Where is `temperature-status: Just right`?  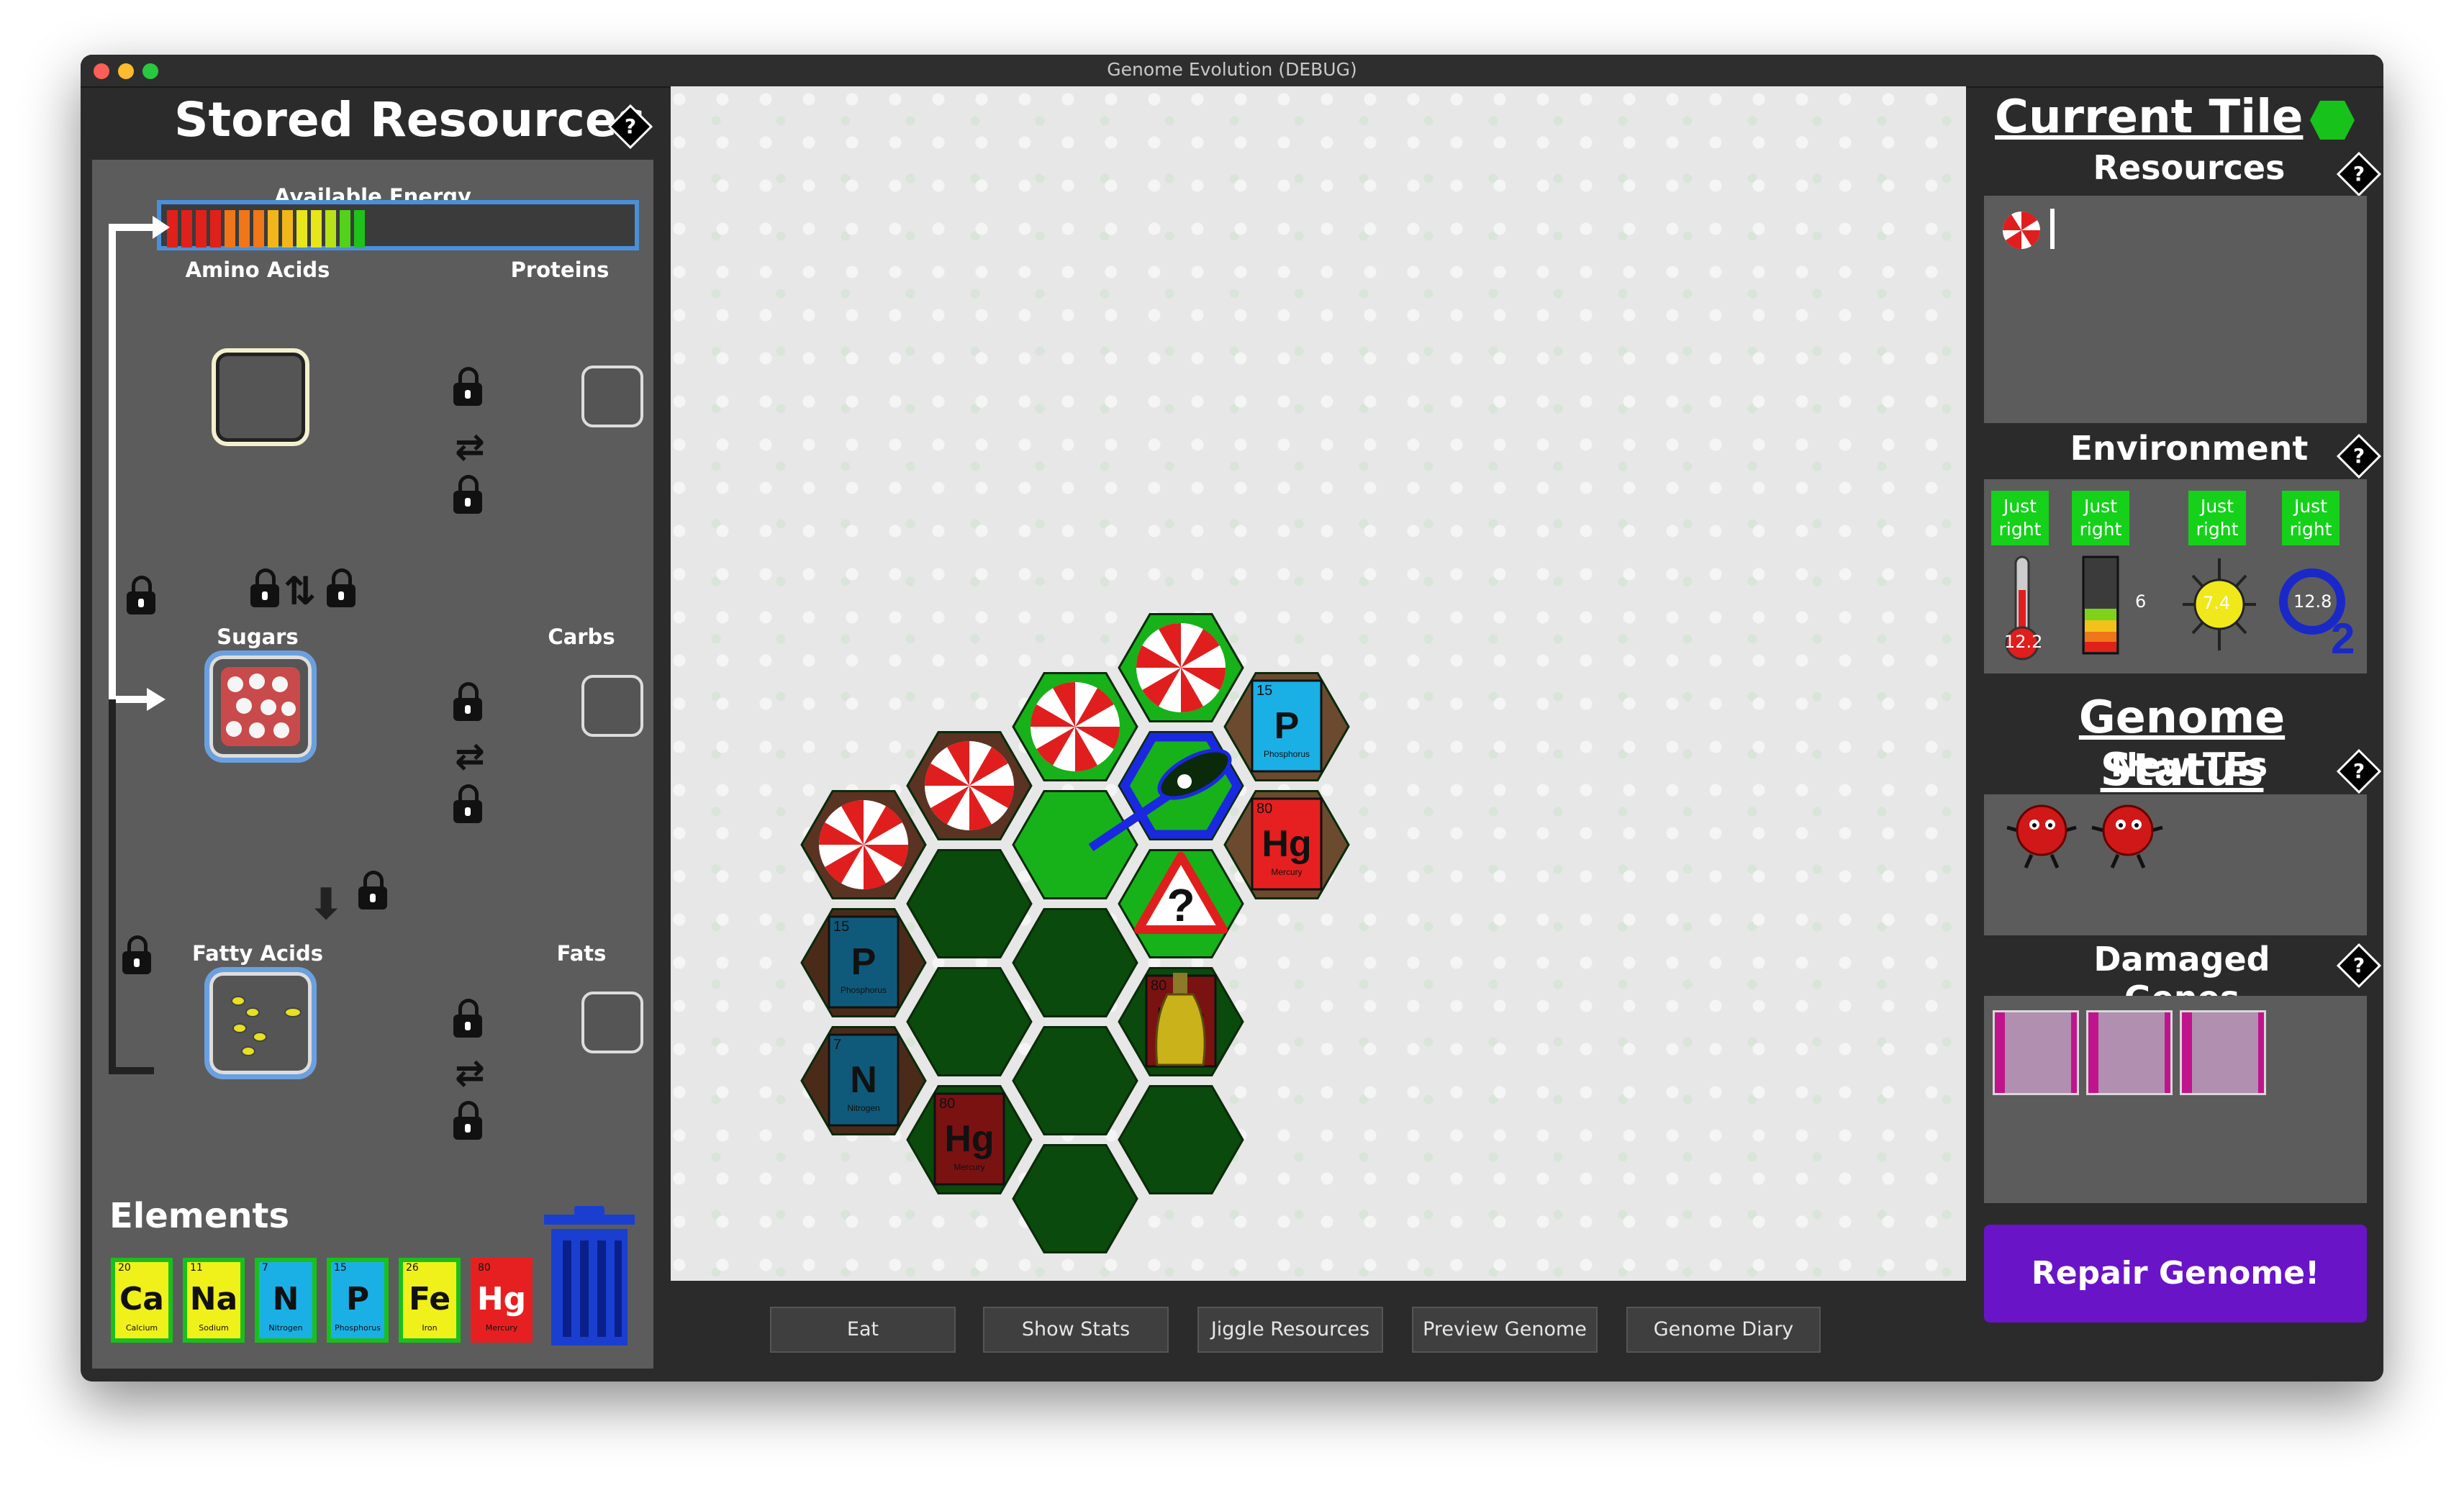 temperature-status: Just right is located at coordinates (2020, 518).